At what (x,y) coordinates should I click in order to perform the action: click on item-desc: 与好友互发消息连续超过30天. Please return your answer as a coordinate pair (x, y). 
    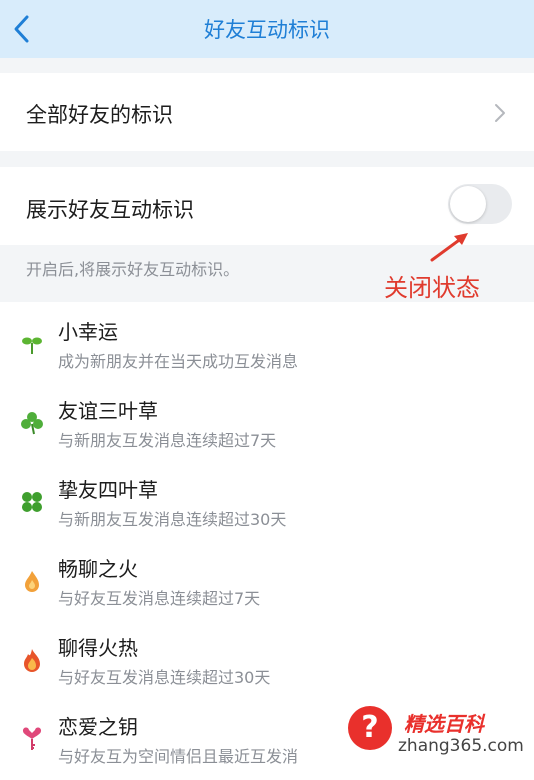
    Looking at the image, I should click on (164, 677).